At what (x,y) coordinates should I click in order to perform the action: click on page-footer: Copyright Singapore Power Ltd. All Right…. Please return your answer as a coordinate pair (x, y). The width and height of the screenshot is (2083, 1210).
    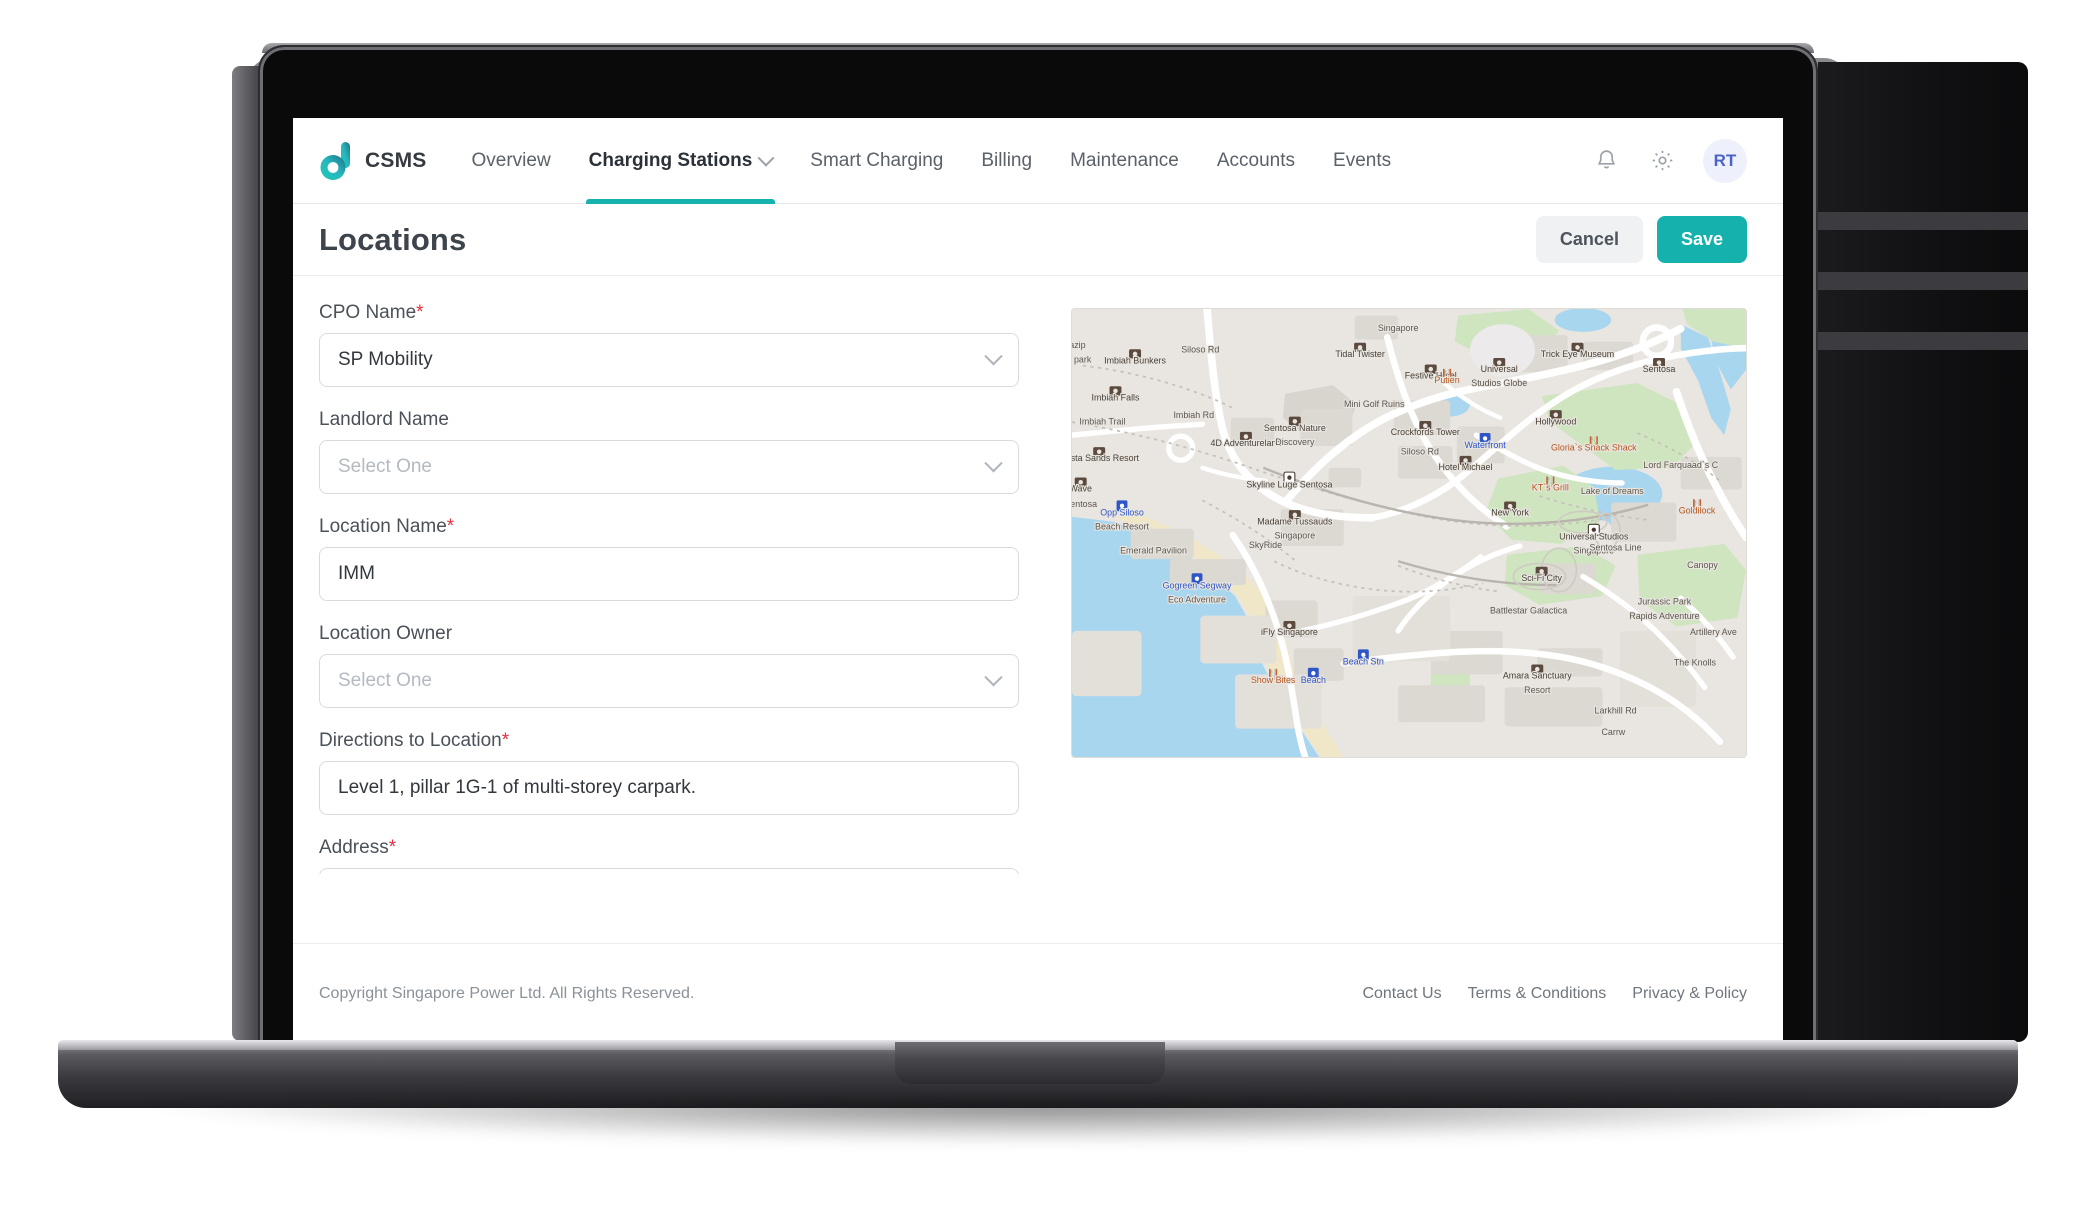
    Looking at the image, I should click on (1038, 993).